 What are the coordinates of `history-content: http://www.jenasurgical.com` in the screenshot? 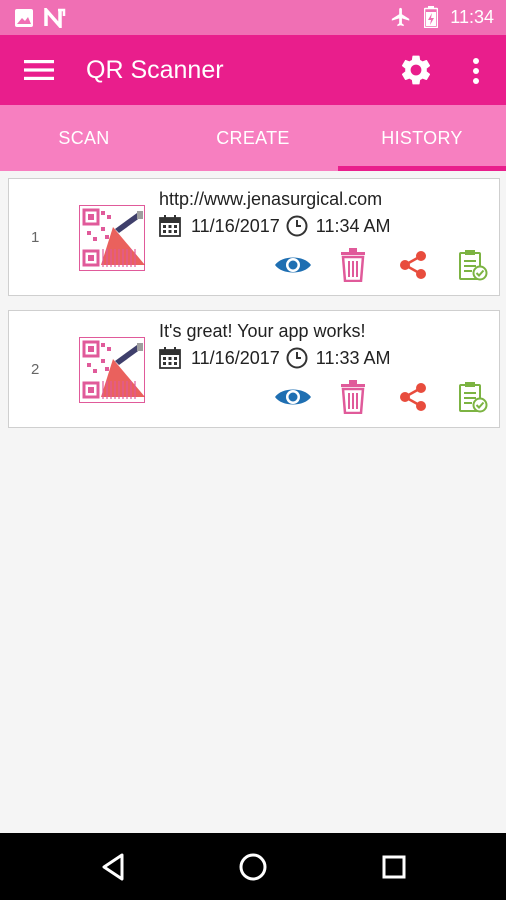 It's located at (271, 199).